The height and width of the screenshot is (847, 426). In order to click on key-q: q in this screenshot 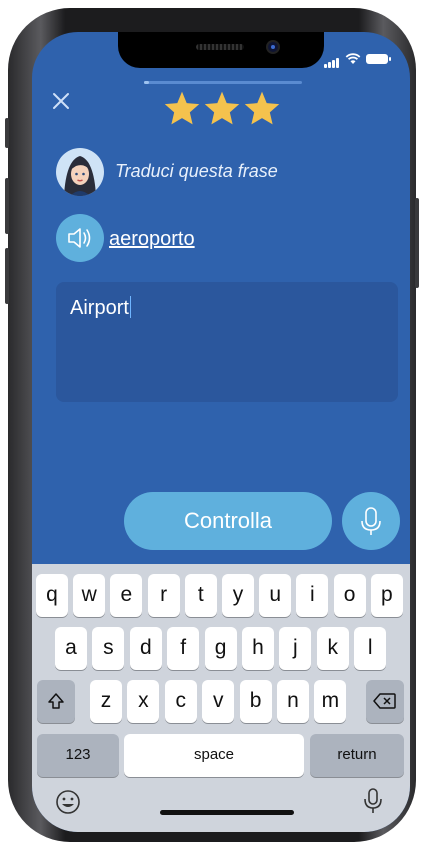, I will do `click(52, 595)`.